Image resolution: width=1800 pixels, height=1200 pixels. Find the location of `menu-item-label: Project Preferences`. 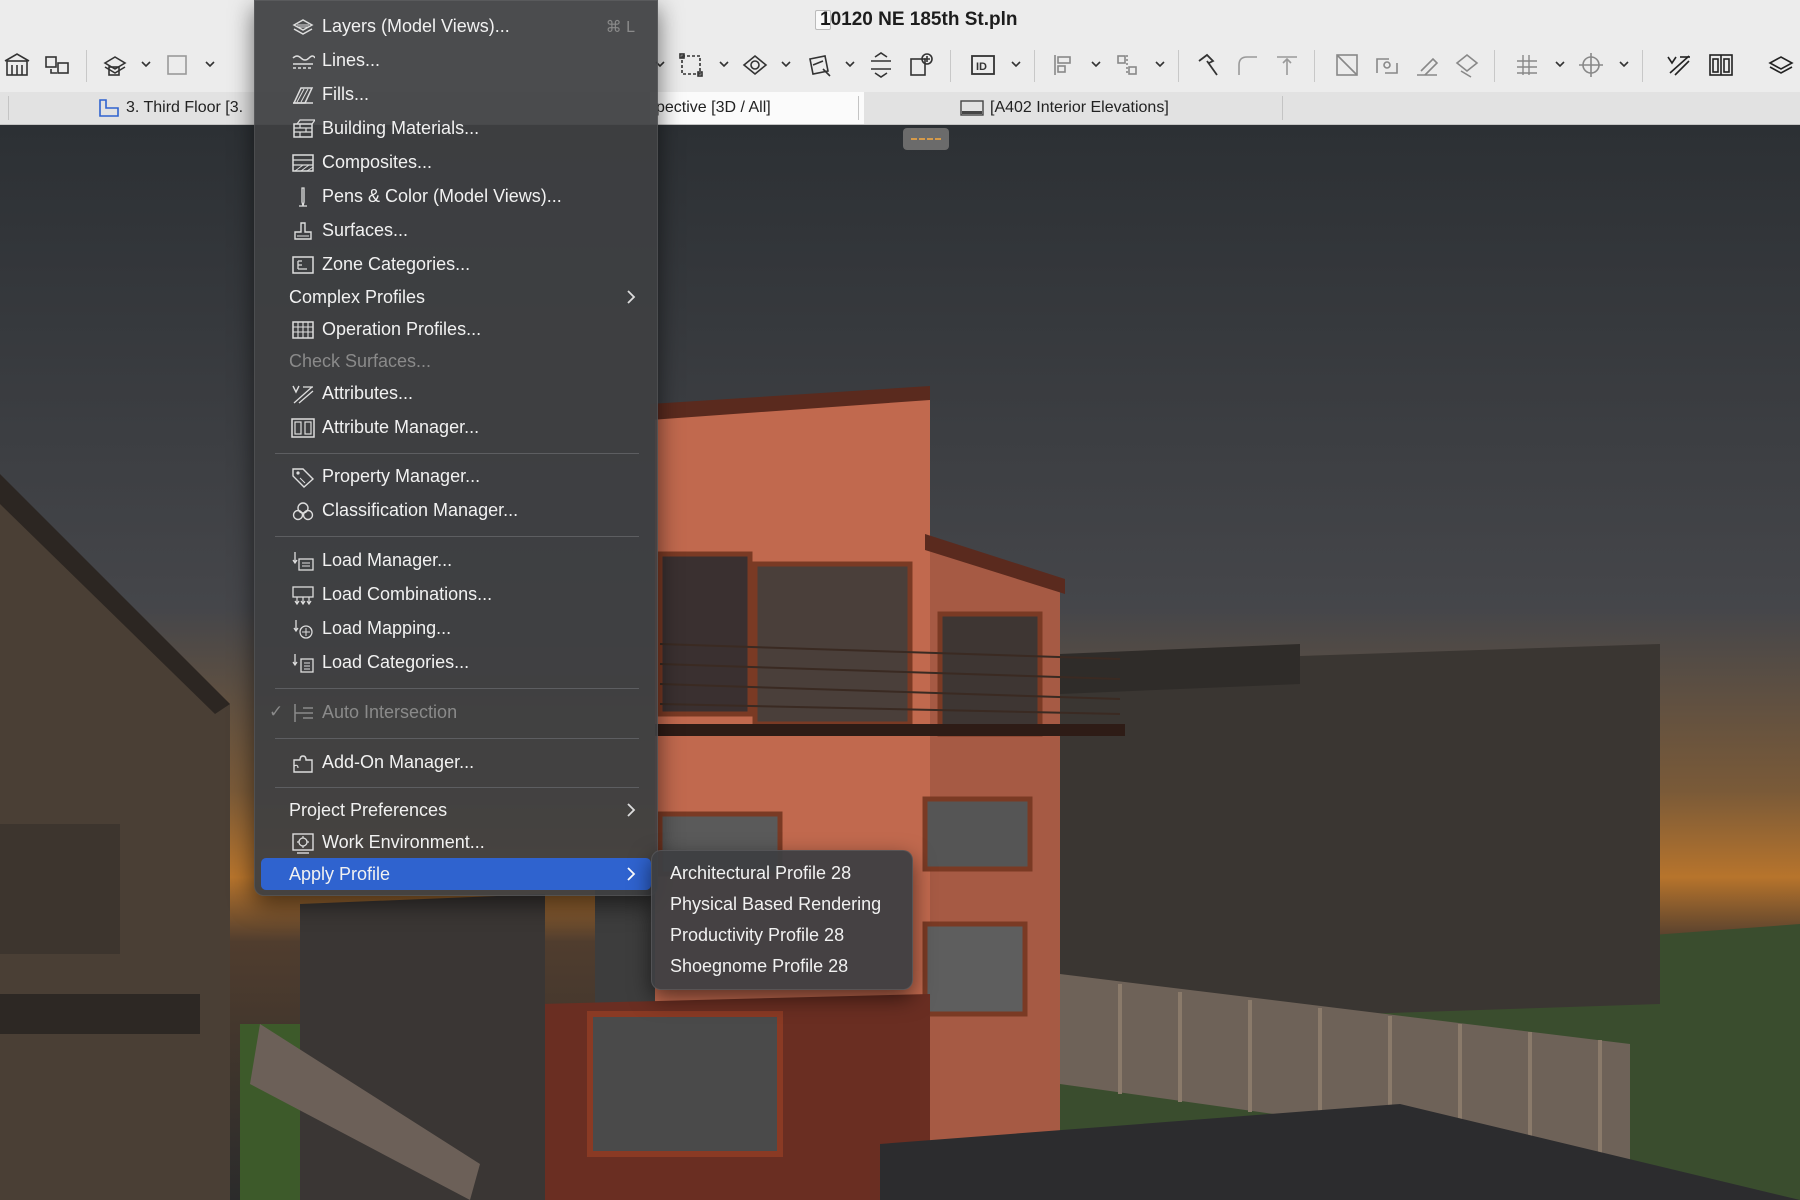

menu-item-label: Project Preferences is located at coordinates (368, 810).